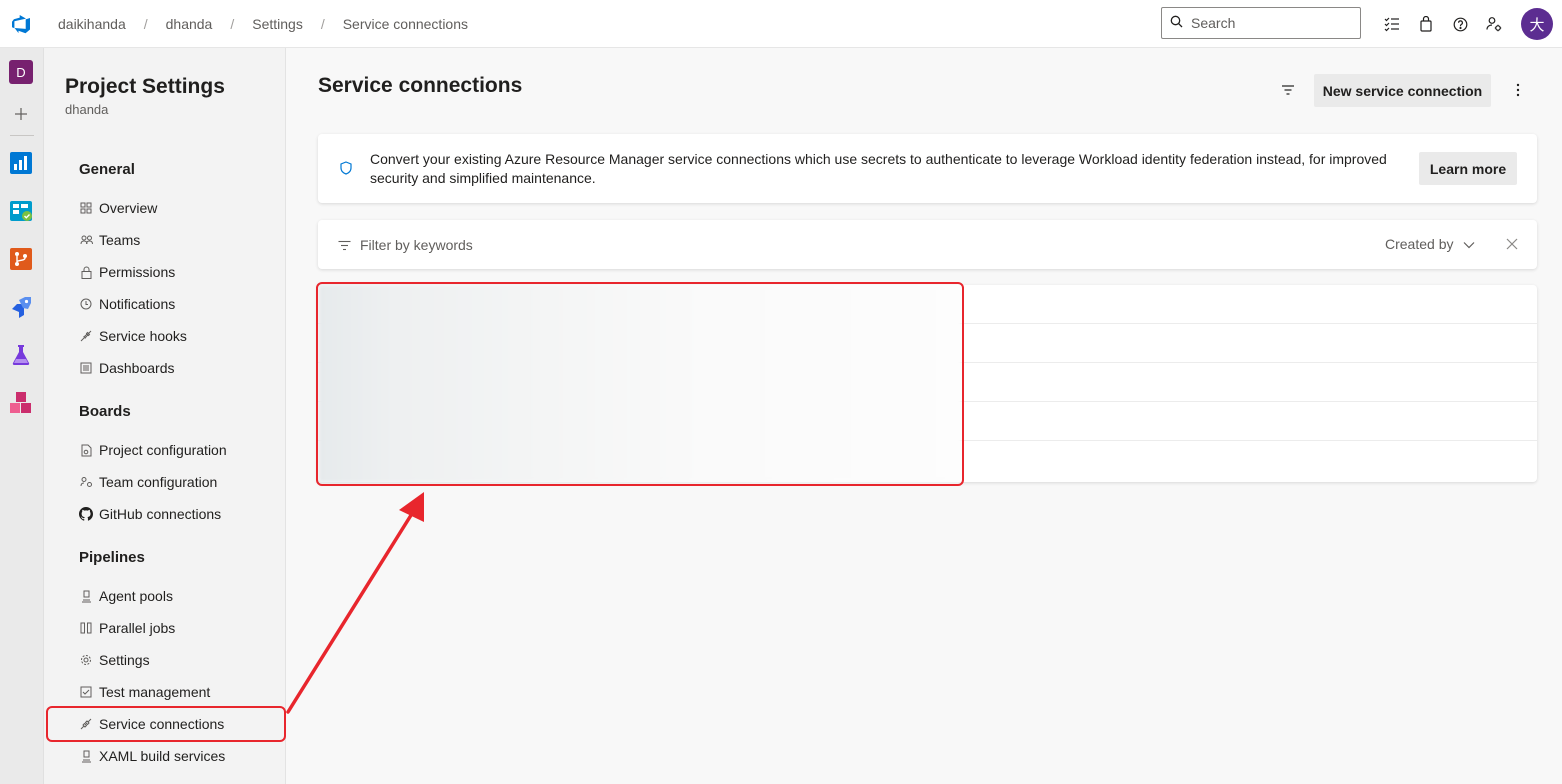  Describe the element at coordinates (355, 603) in the screenshot. I see `annotation-arrow` at that location.